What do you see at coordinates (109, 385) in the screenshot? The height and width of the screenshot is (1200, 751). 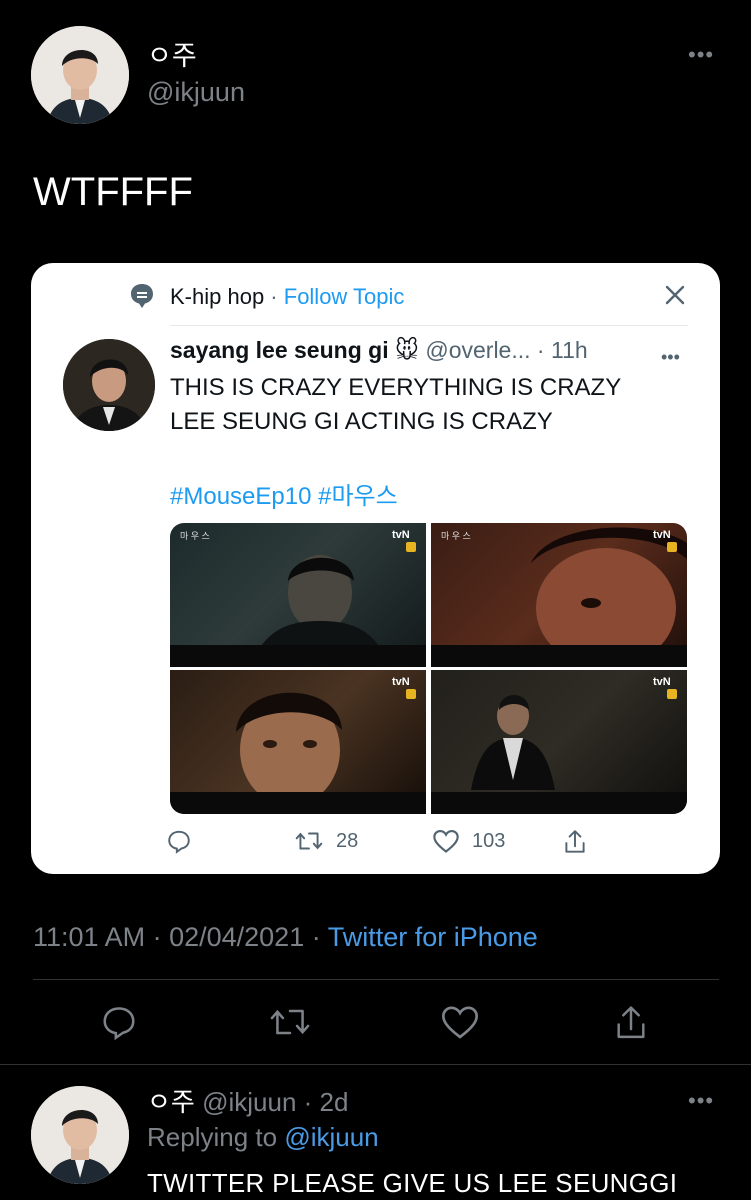 I see `quoted-author-avatar` at bounding box center [109, 385].